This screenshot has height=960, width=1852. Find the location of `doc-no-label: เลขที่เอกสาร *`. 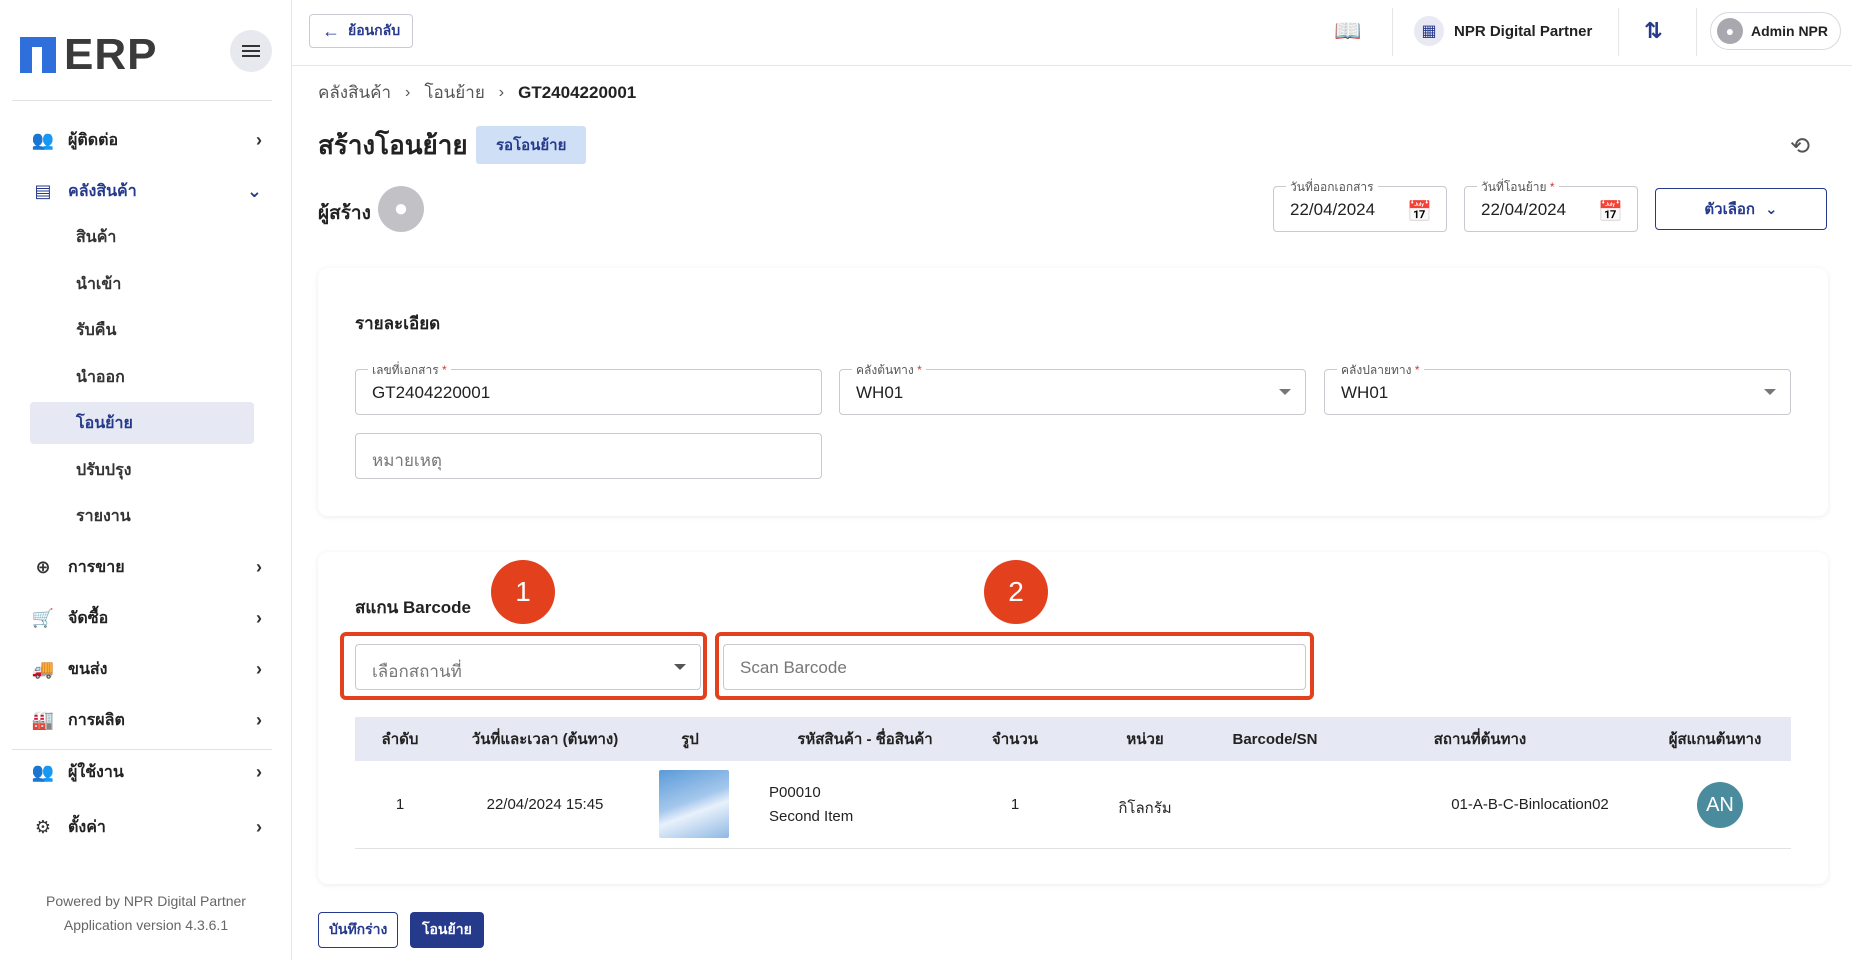

doc-no-label: เลขที่เอกสาร * is located at coordinates (409, 370).